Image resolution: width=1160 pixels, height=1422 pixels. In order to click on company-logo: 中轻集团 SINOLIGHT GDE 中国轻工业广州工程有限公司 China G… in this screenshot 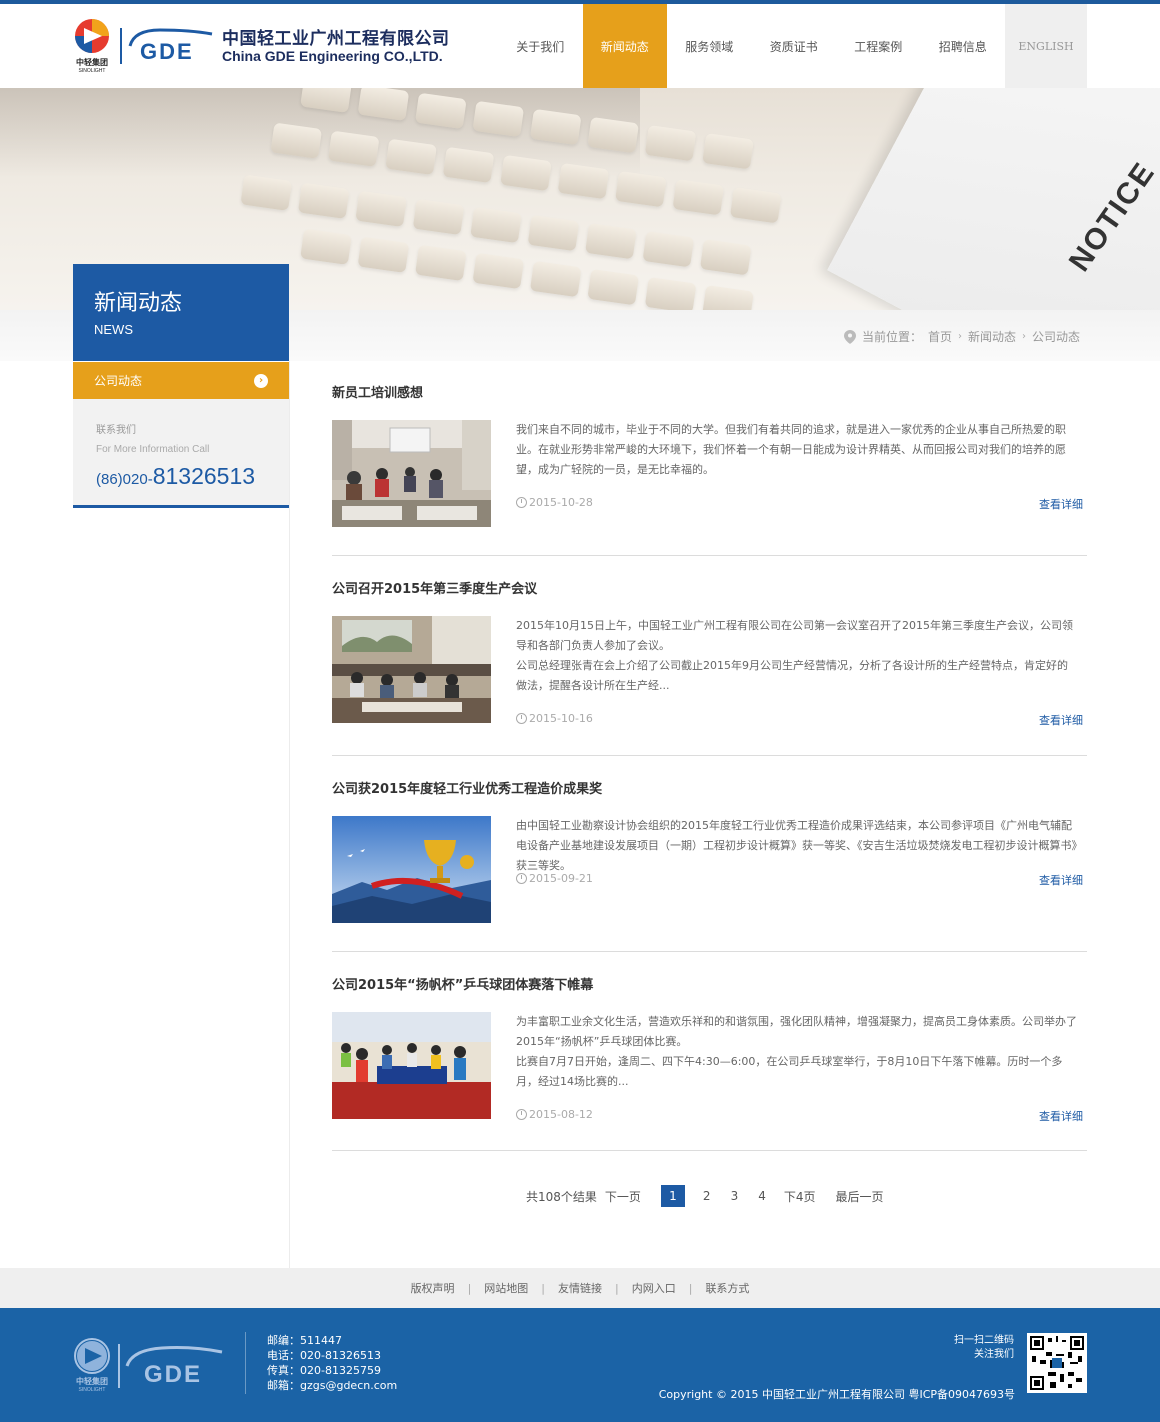, I will do `click(272, 46)`.